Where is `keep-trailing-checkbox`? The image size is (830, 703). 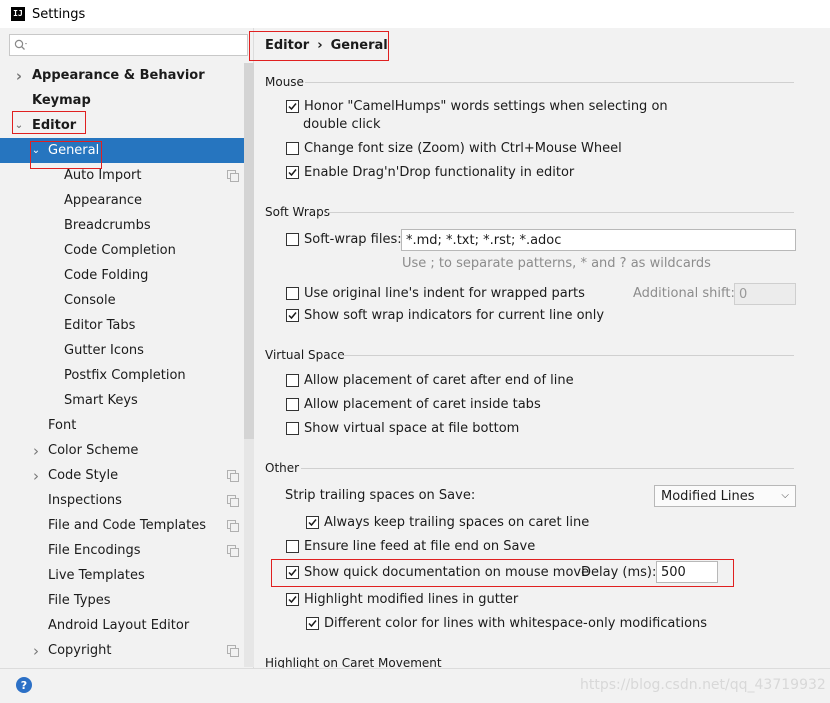 keep-trailing-checkbox is located at coordinates (312, 522).